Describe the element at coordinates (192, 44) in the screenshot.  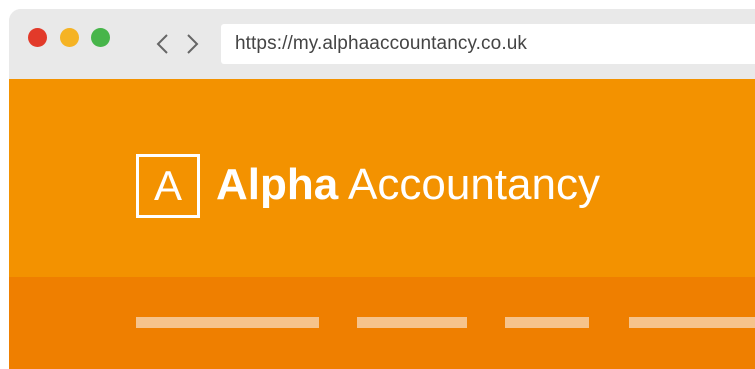
I see `chevron-right-icon` at that location.